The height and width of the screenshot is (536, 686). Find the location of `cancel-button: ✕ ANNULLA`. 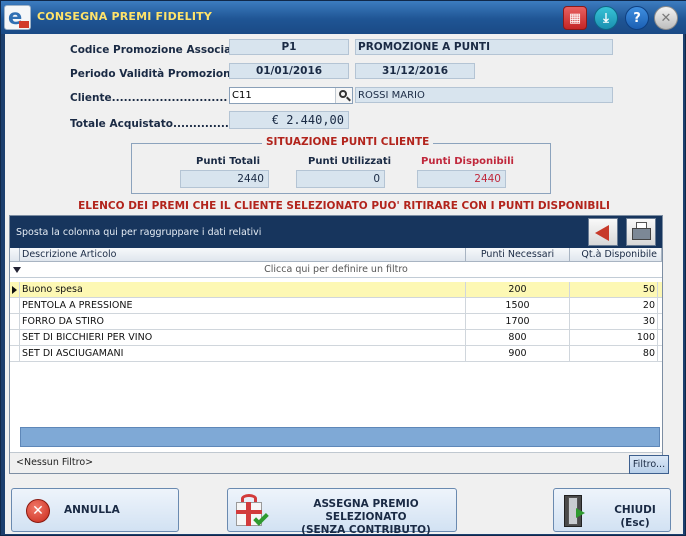

cancel-button: ✕ ANNULLA is located at coordinates (95, 510).